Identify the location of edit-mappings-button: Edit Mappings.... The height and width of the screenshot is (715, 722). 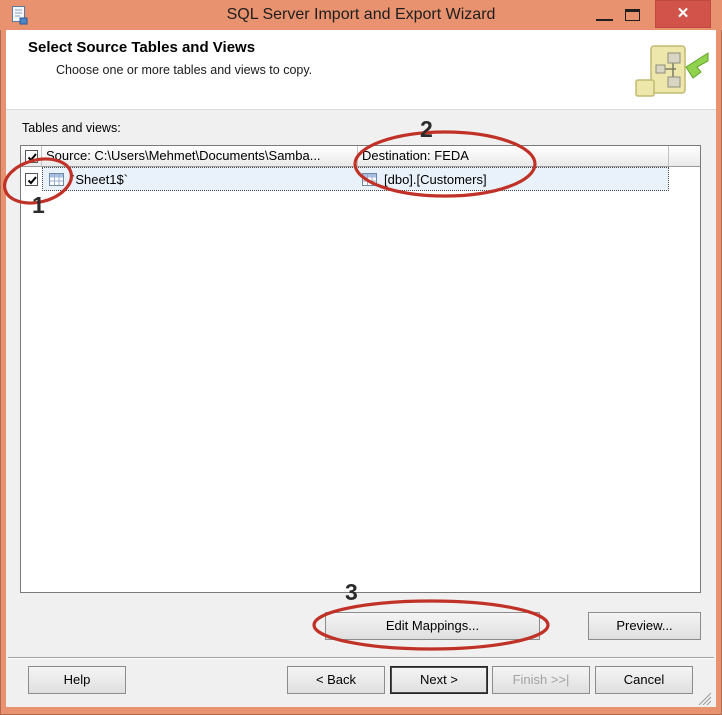
(432, 626).